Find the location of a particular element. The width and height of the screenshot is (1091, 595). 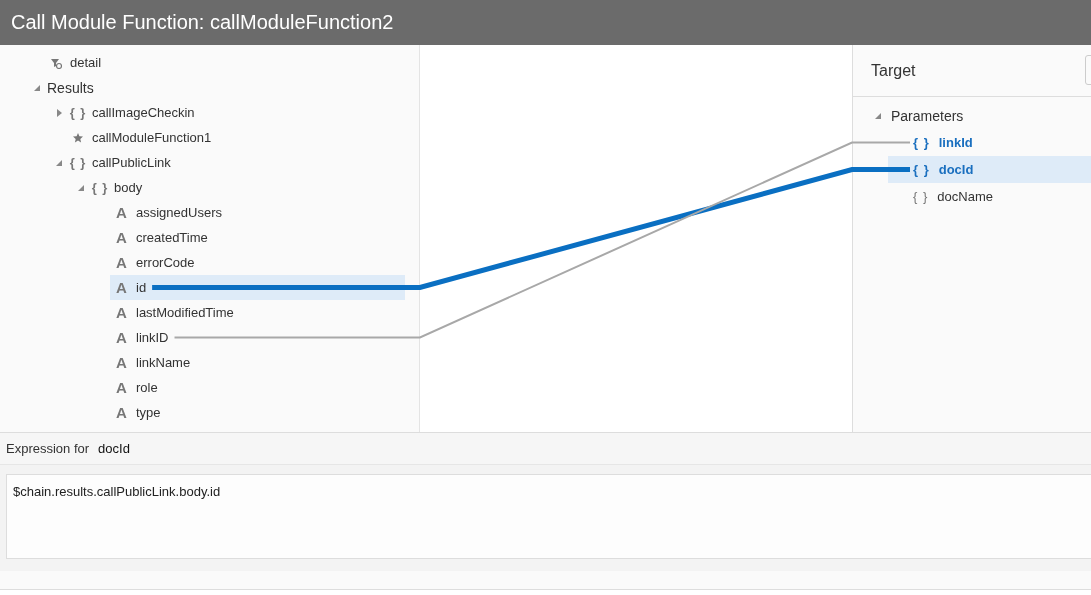

parameter-label: docId is located at coordinates (956, 169).